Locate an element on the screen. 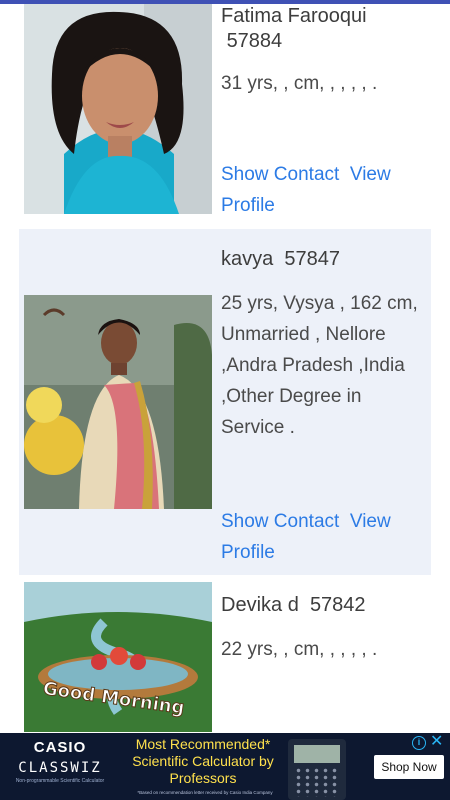 Image resolution: width=450 pixels, height=800 pixels. profile-name-text: kavya is located at coordinates (247, 259).